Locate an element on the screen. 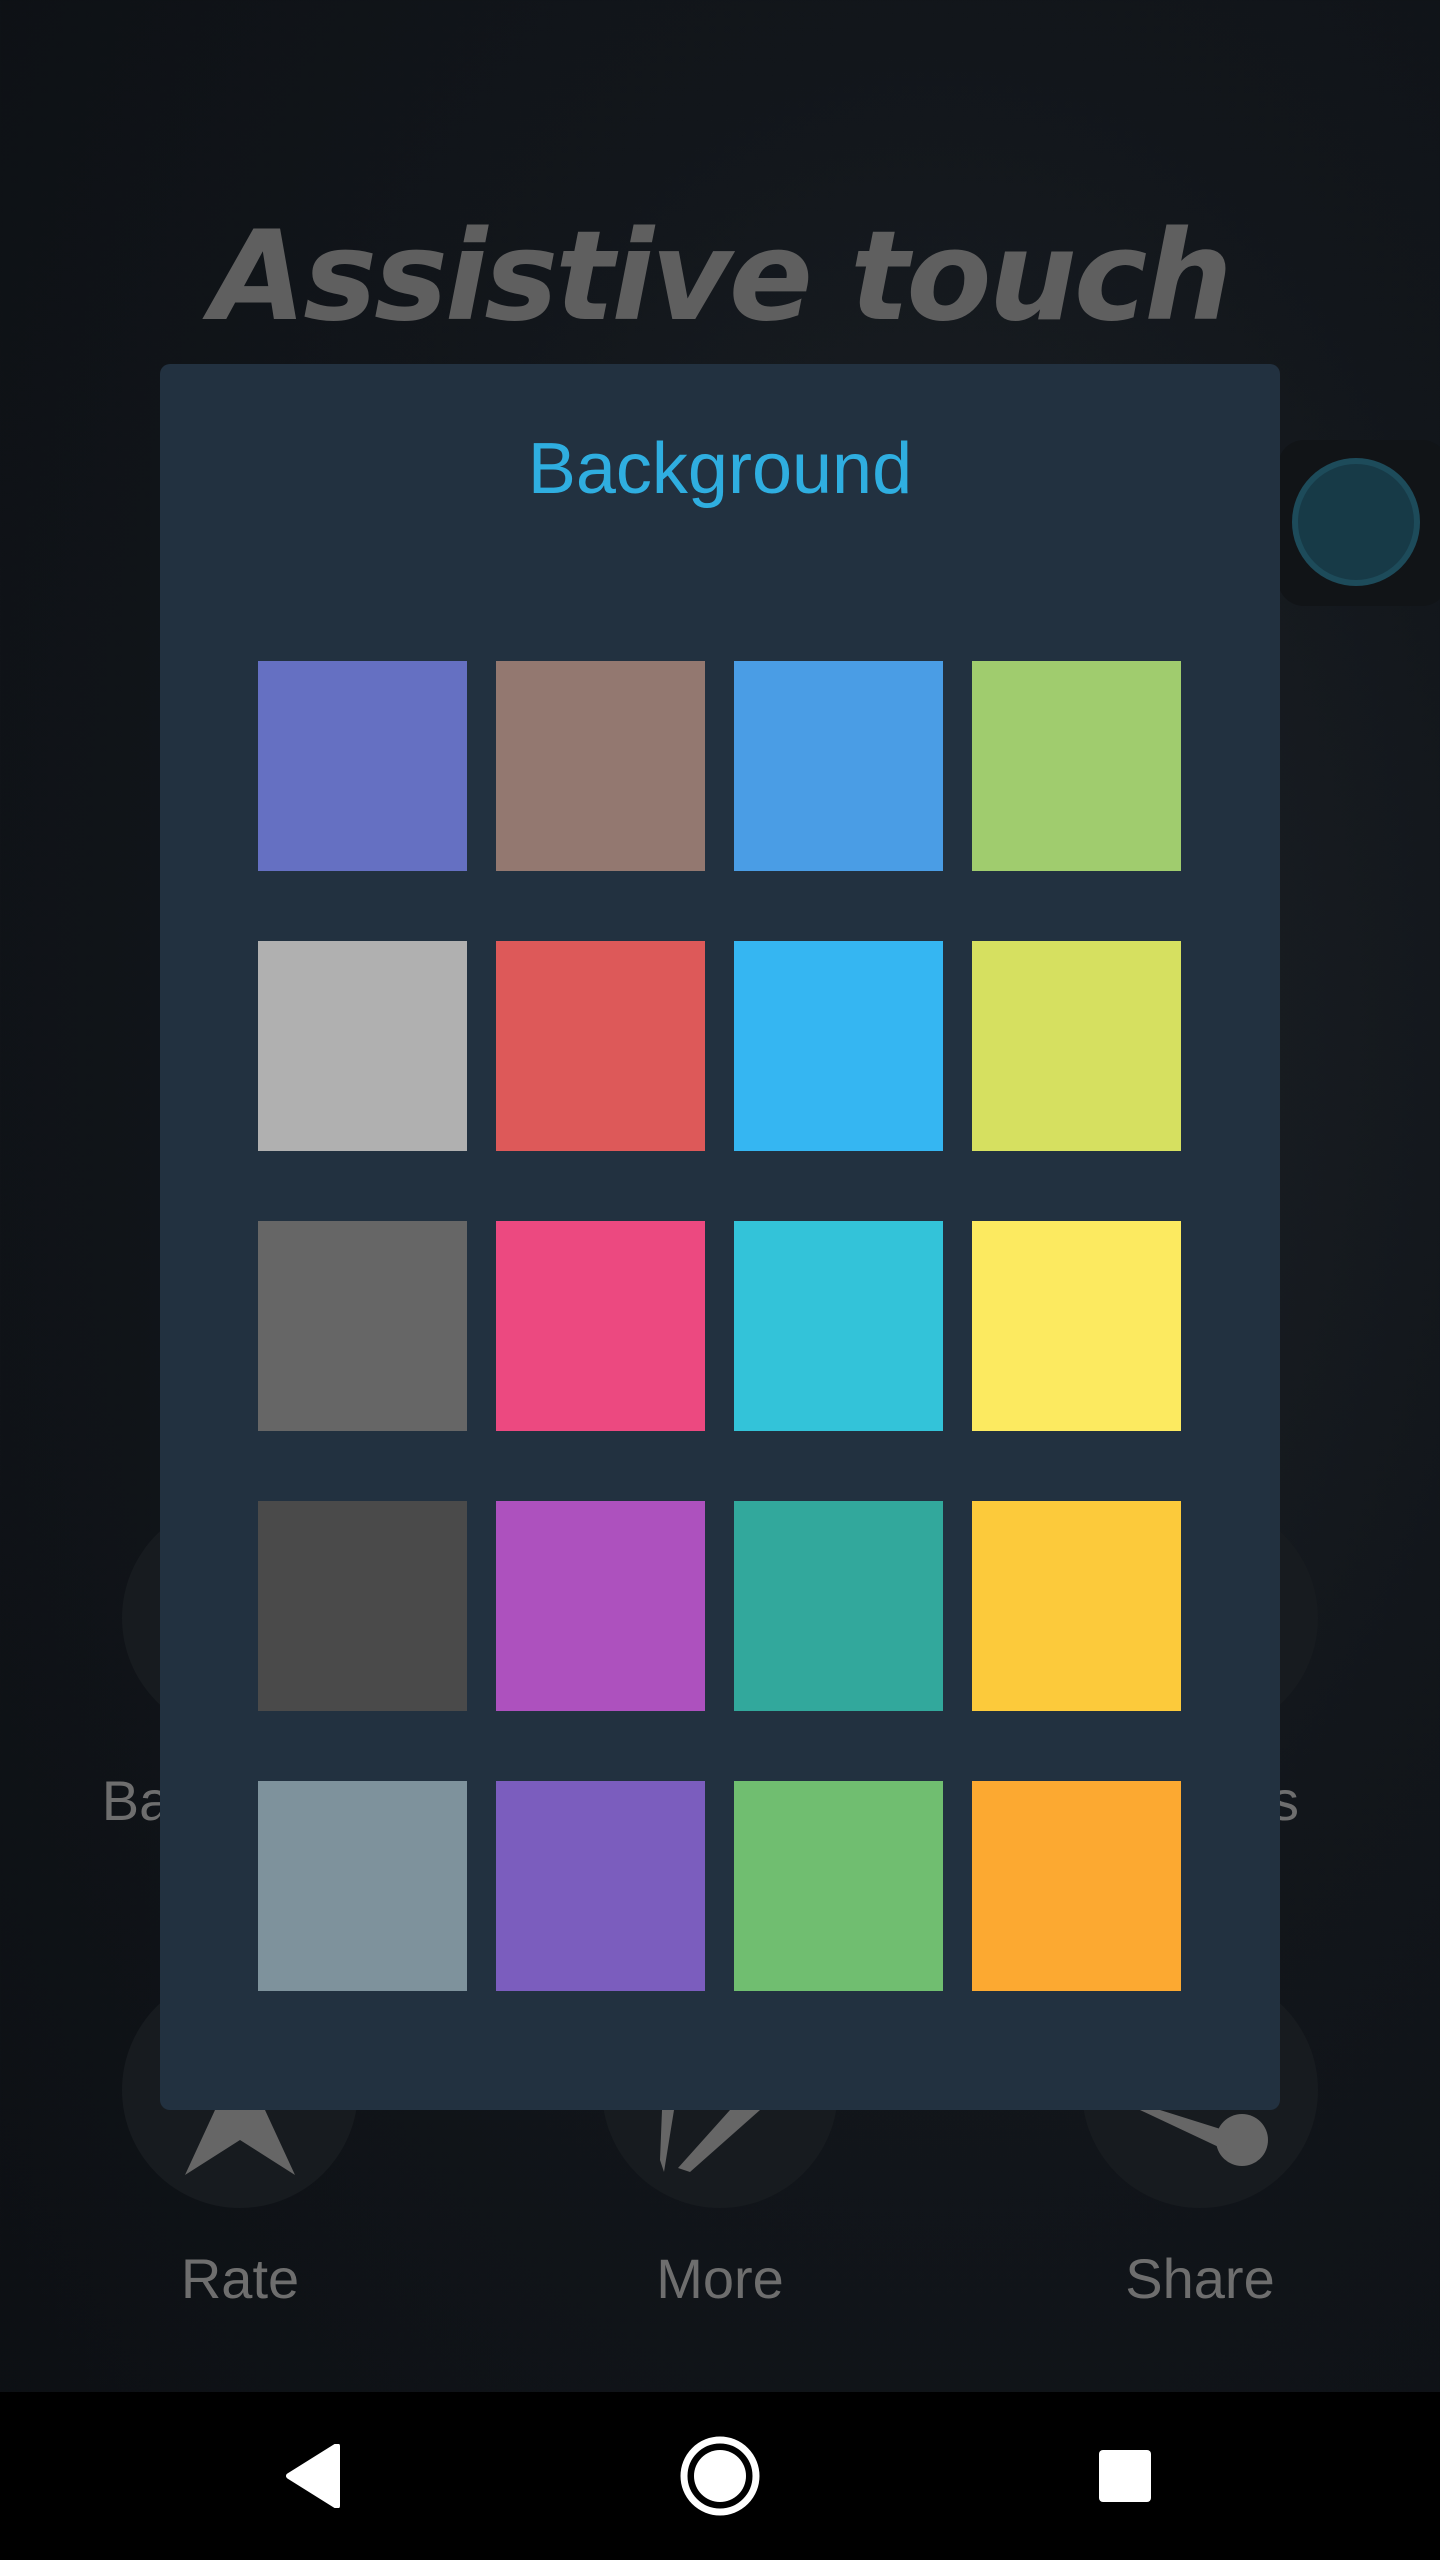 The height and width of the screenshot is (2560, 1440). recents-icon is located at coordinates (1125, 2476).